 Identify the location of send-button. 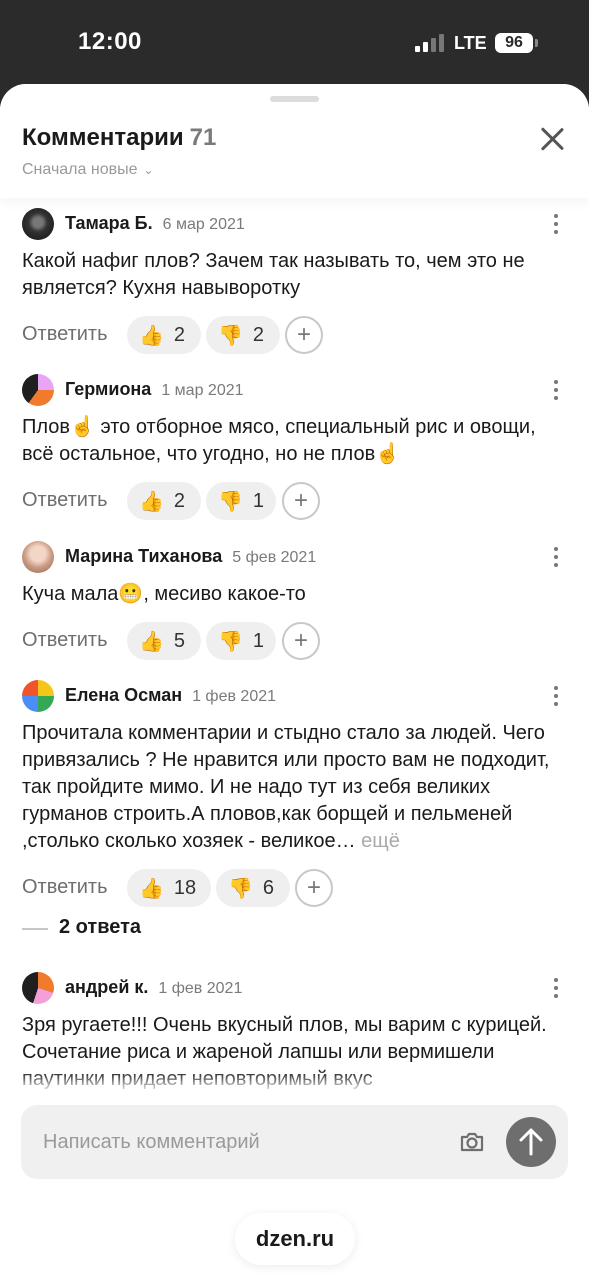
(531, 1142).